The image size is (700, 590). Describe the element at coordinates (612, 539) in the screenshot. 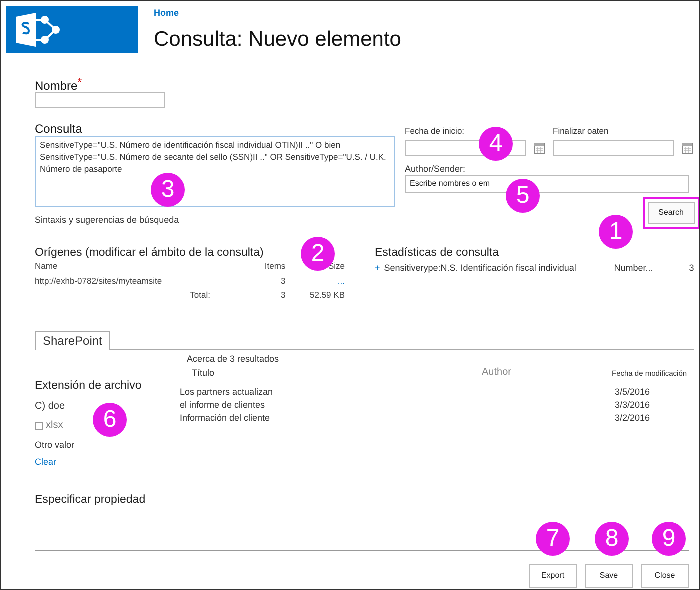

I see `callout-number: 8` at that location.